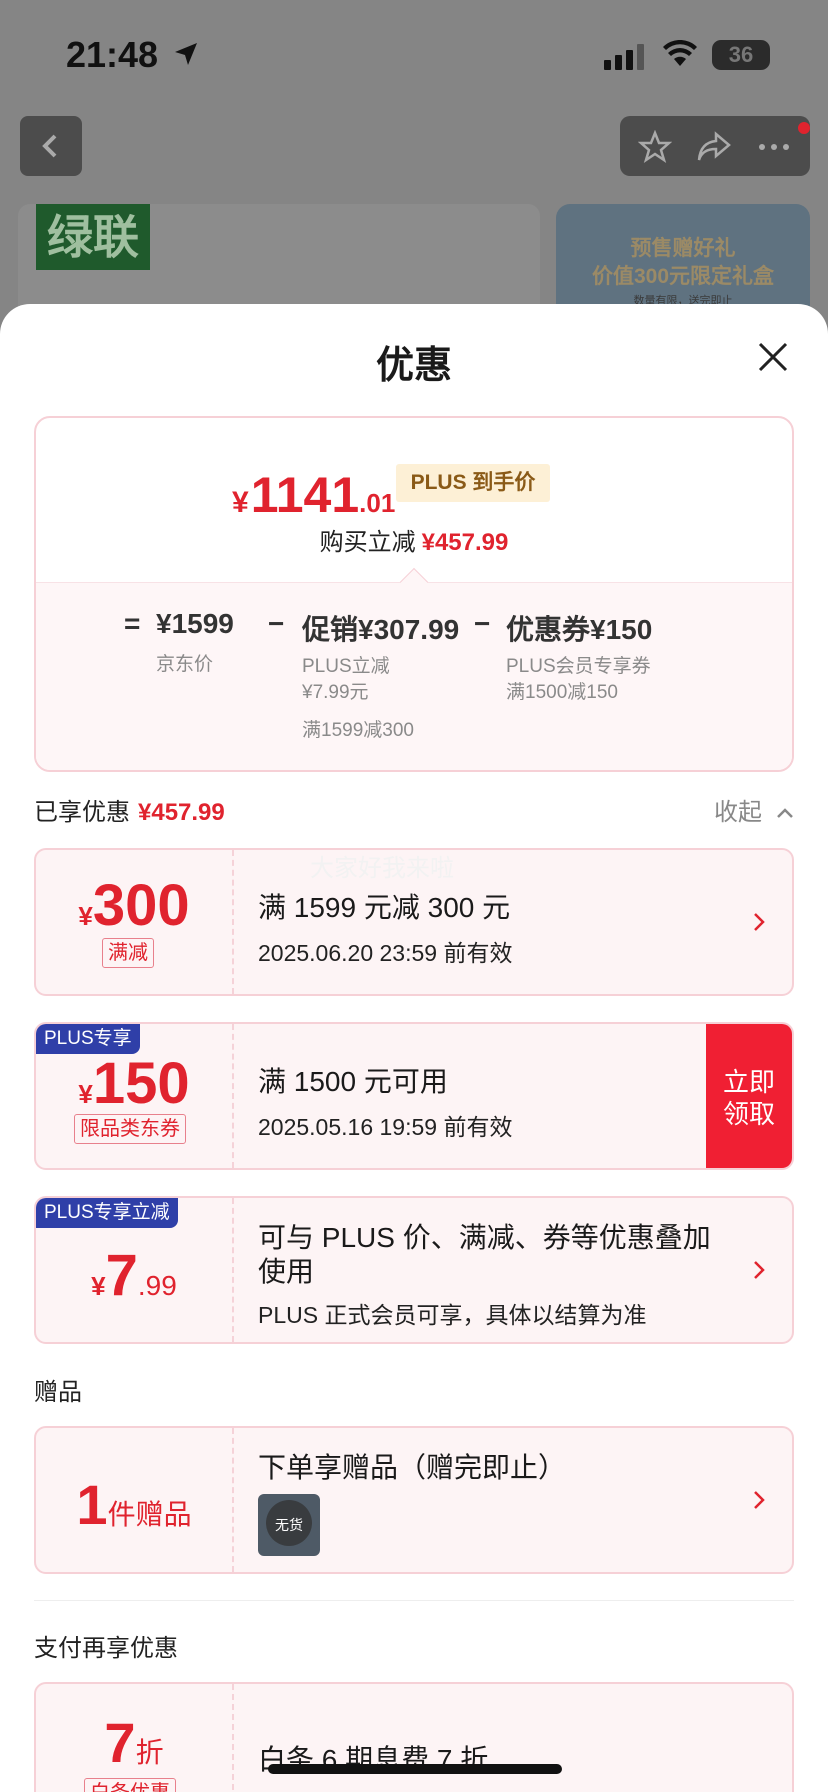 The height and width of the screenshot is (1792, 828). I want to click on promo-detail: ¥7.99元, so click(335, 692).